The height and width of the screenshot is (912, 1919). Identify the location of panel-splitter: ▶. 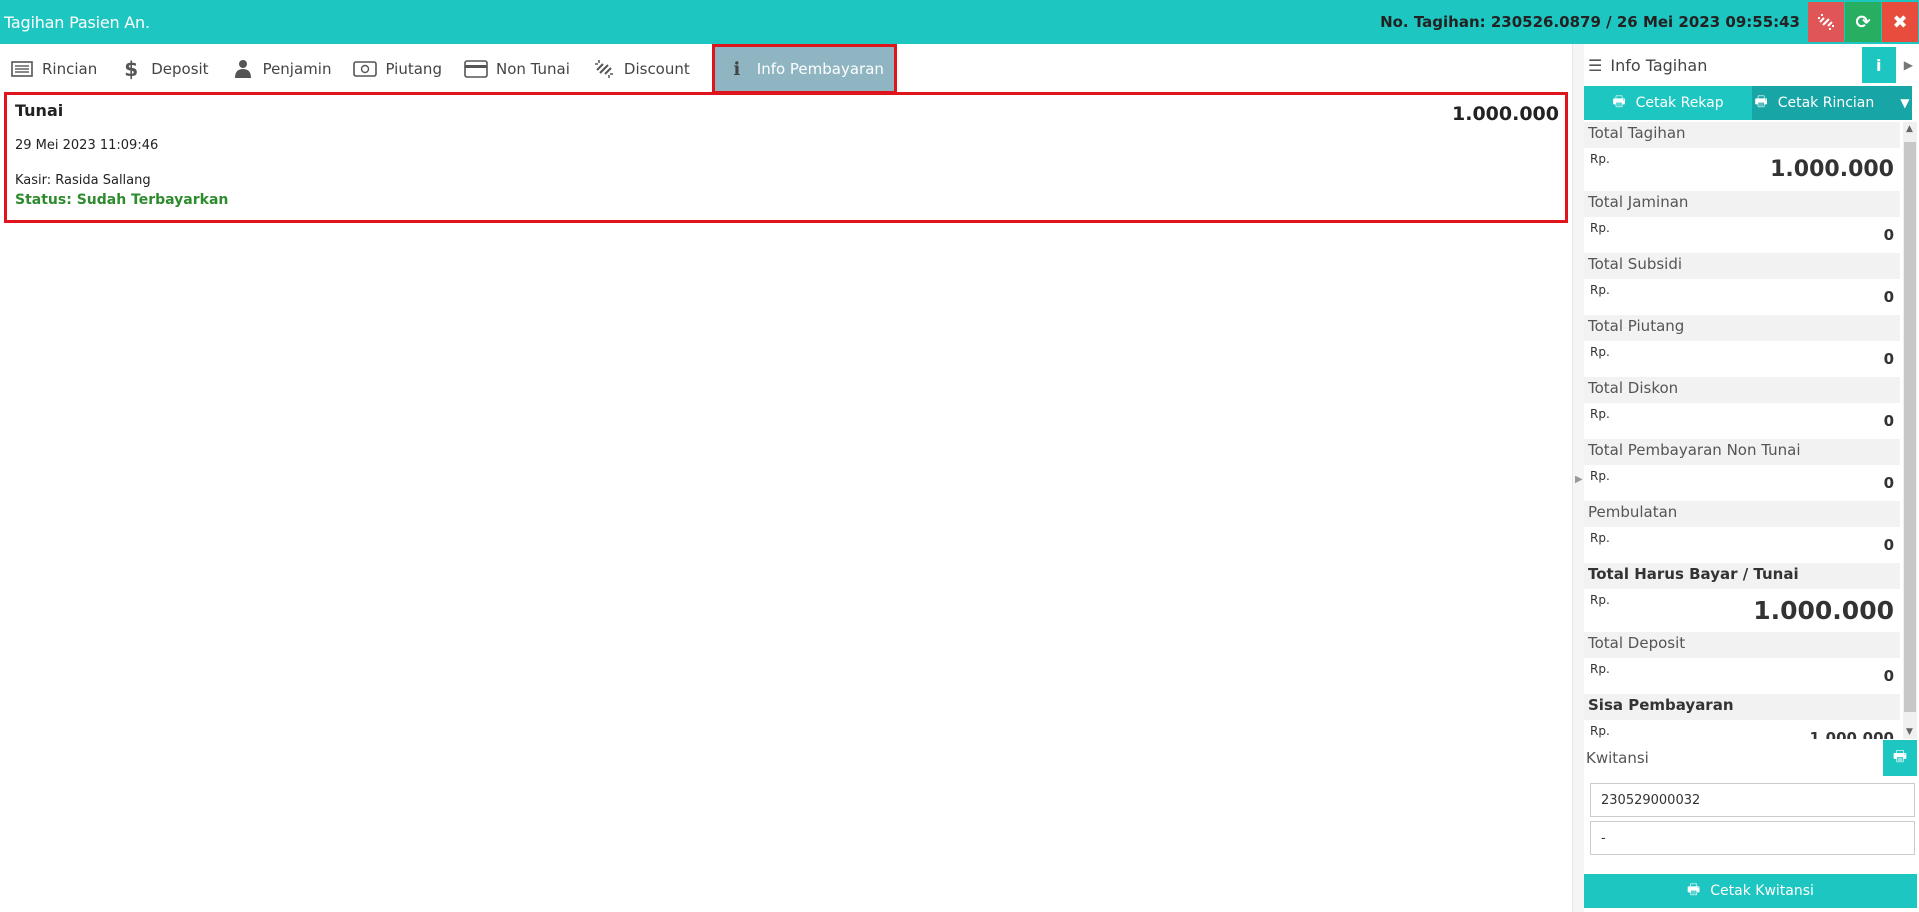
(1578, 478).